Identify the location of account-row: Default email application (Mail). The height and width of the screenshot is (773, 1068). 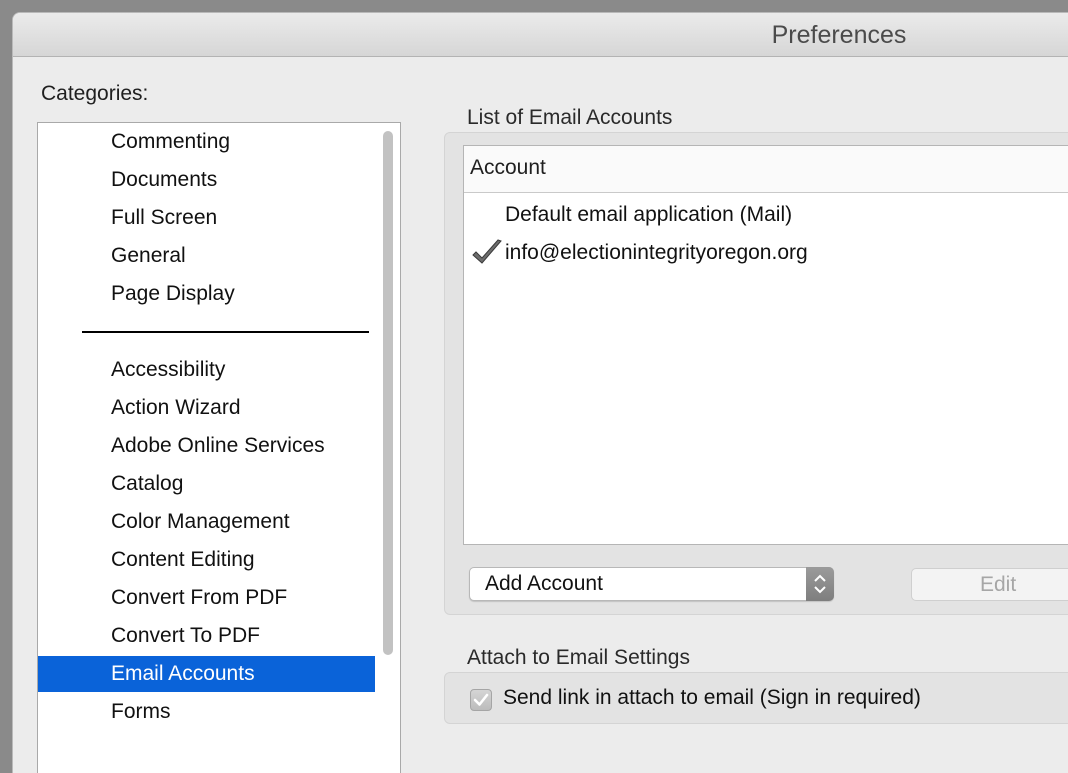
(766, 216).